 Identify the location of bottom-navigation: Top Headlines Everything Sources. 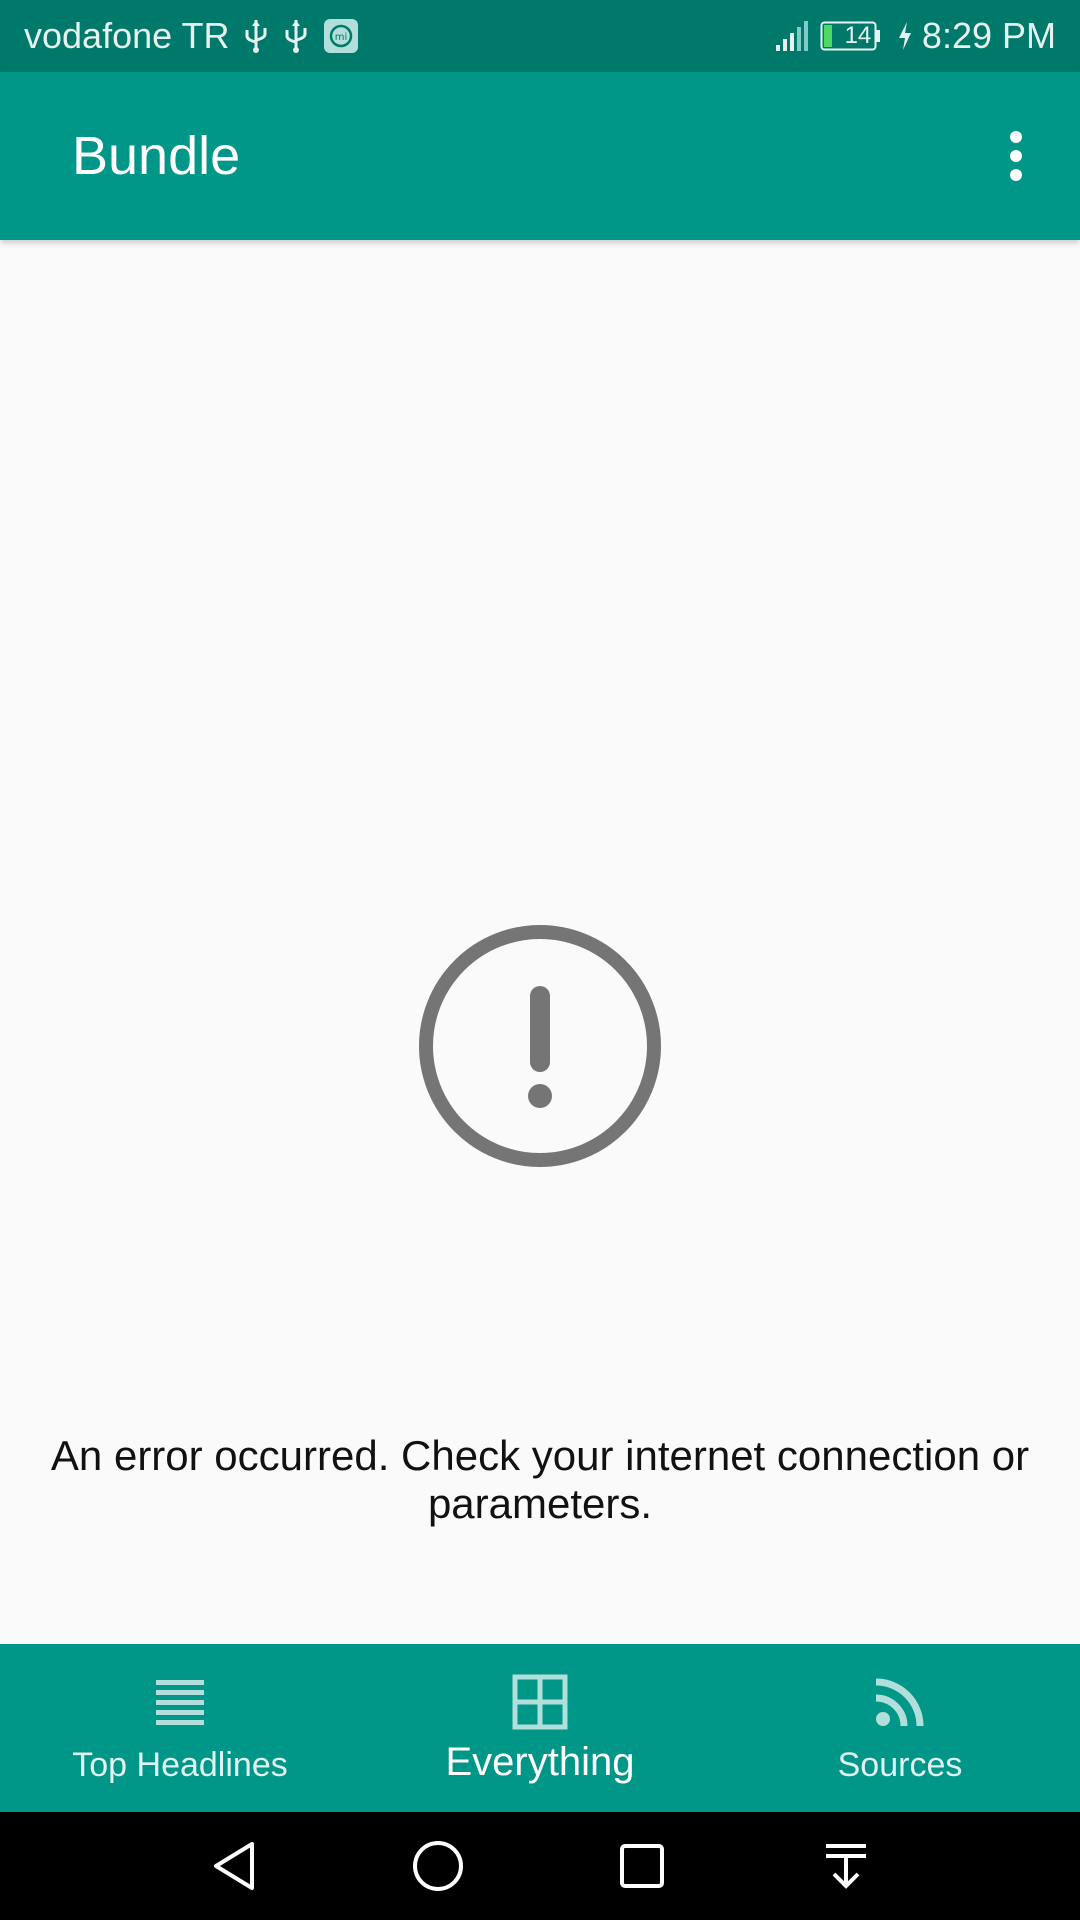
(540, 1728).